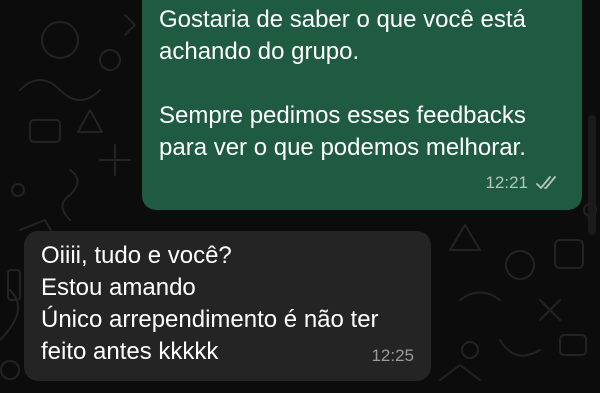  I want to click on double-check-icon, so click(546, 182).